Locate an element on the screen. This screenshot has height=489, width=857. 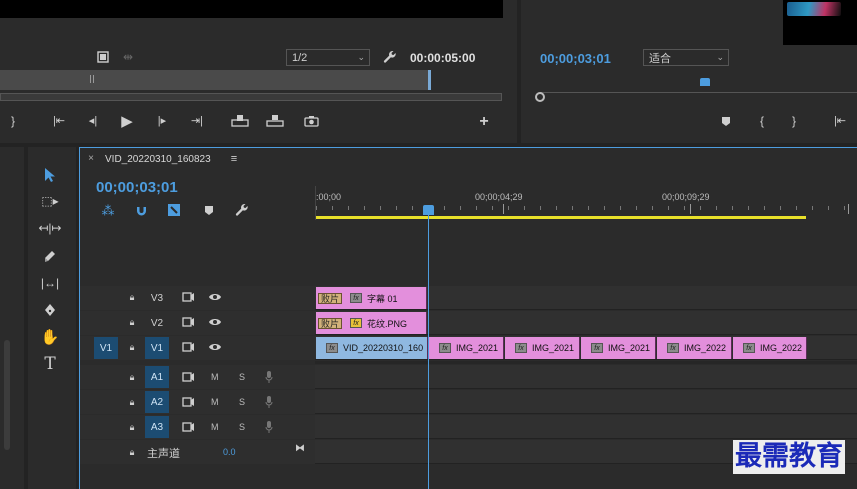
snap-icon is located at coordinates (141, 210).